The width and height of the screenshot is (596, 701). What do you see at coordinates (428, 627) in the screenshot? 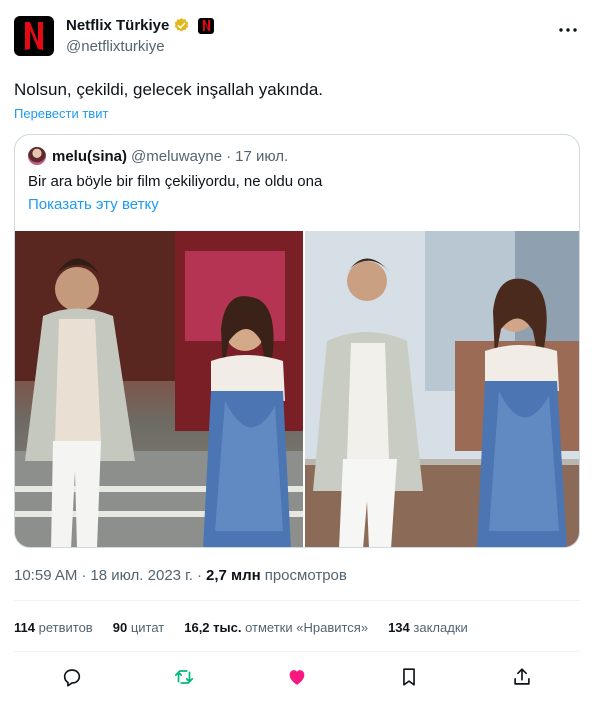
I see `bookmarks-stat: 134 закладки` at bounding box center [428, 627].